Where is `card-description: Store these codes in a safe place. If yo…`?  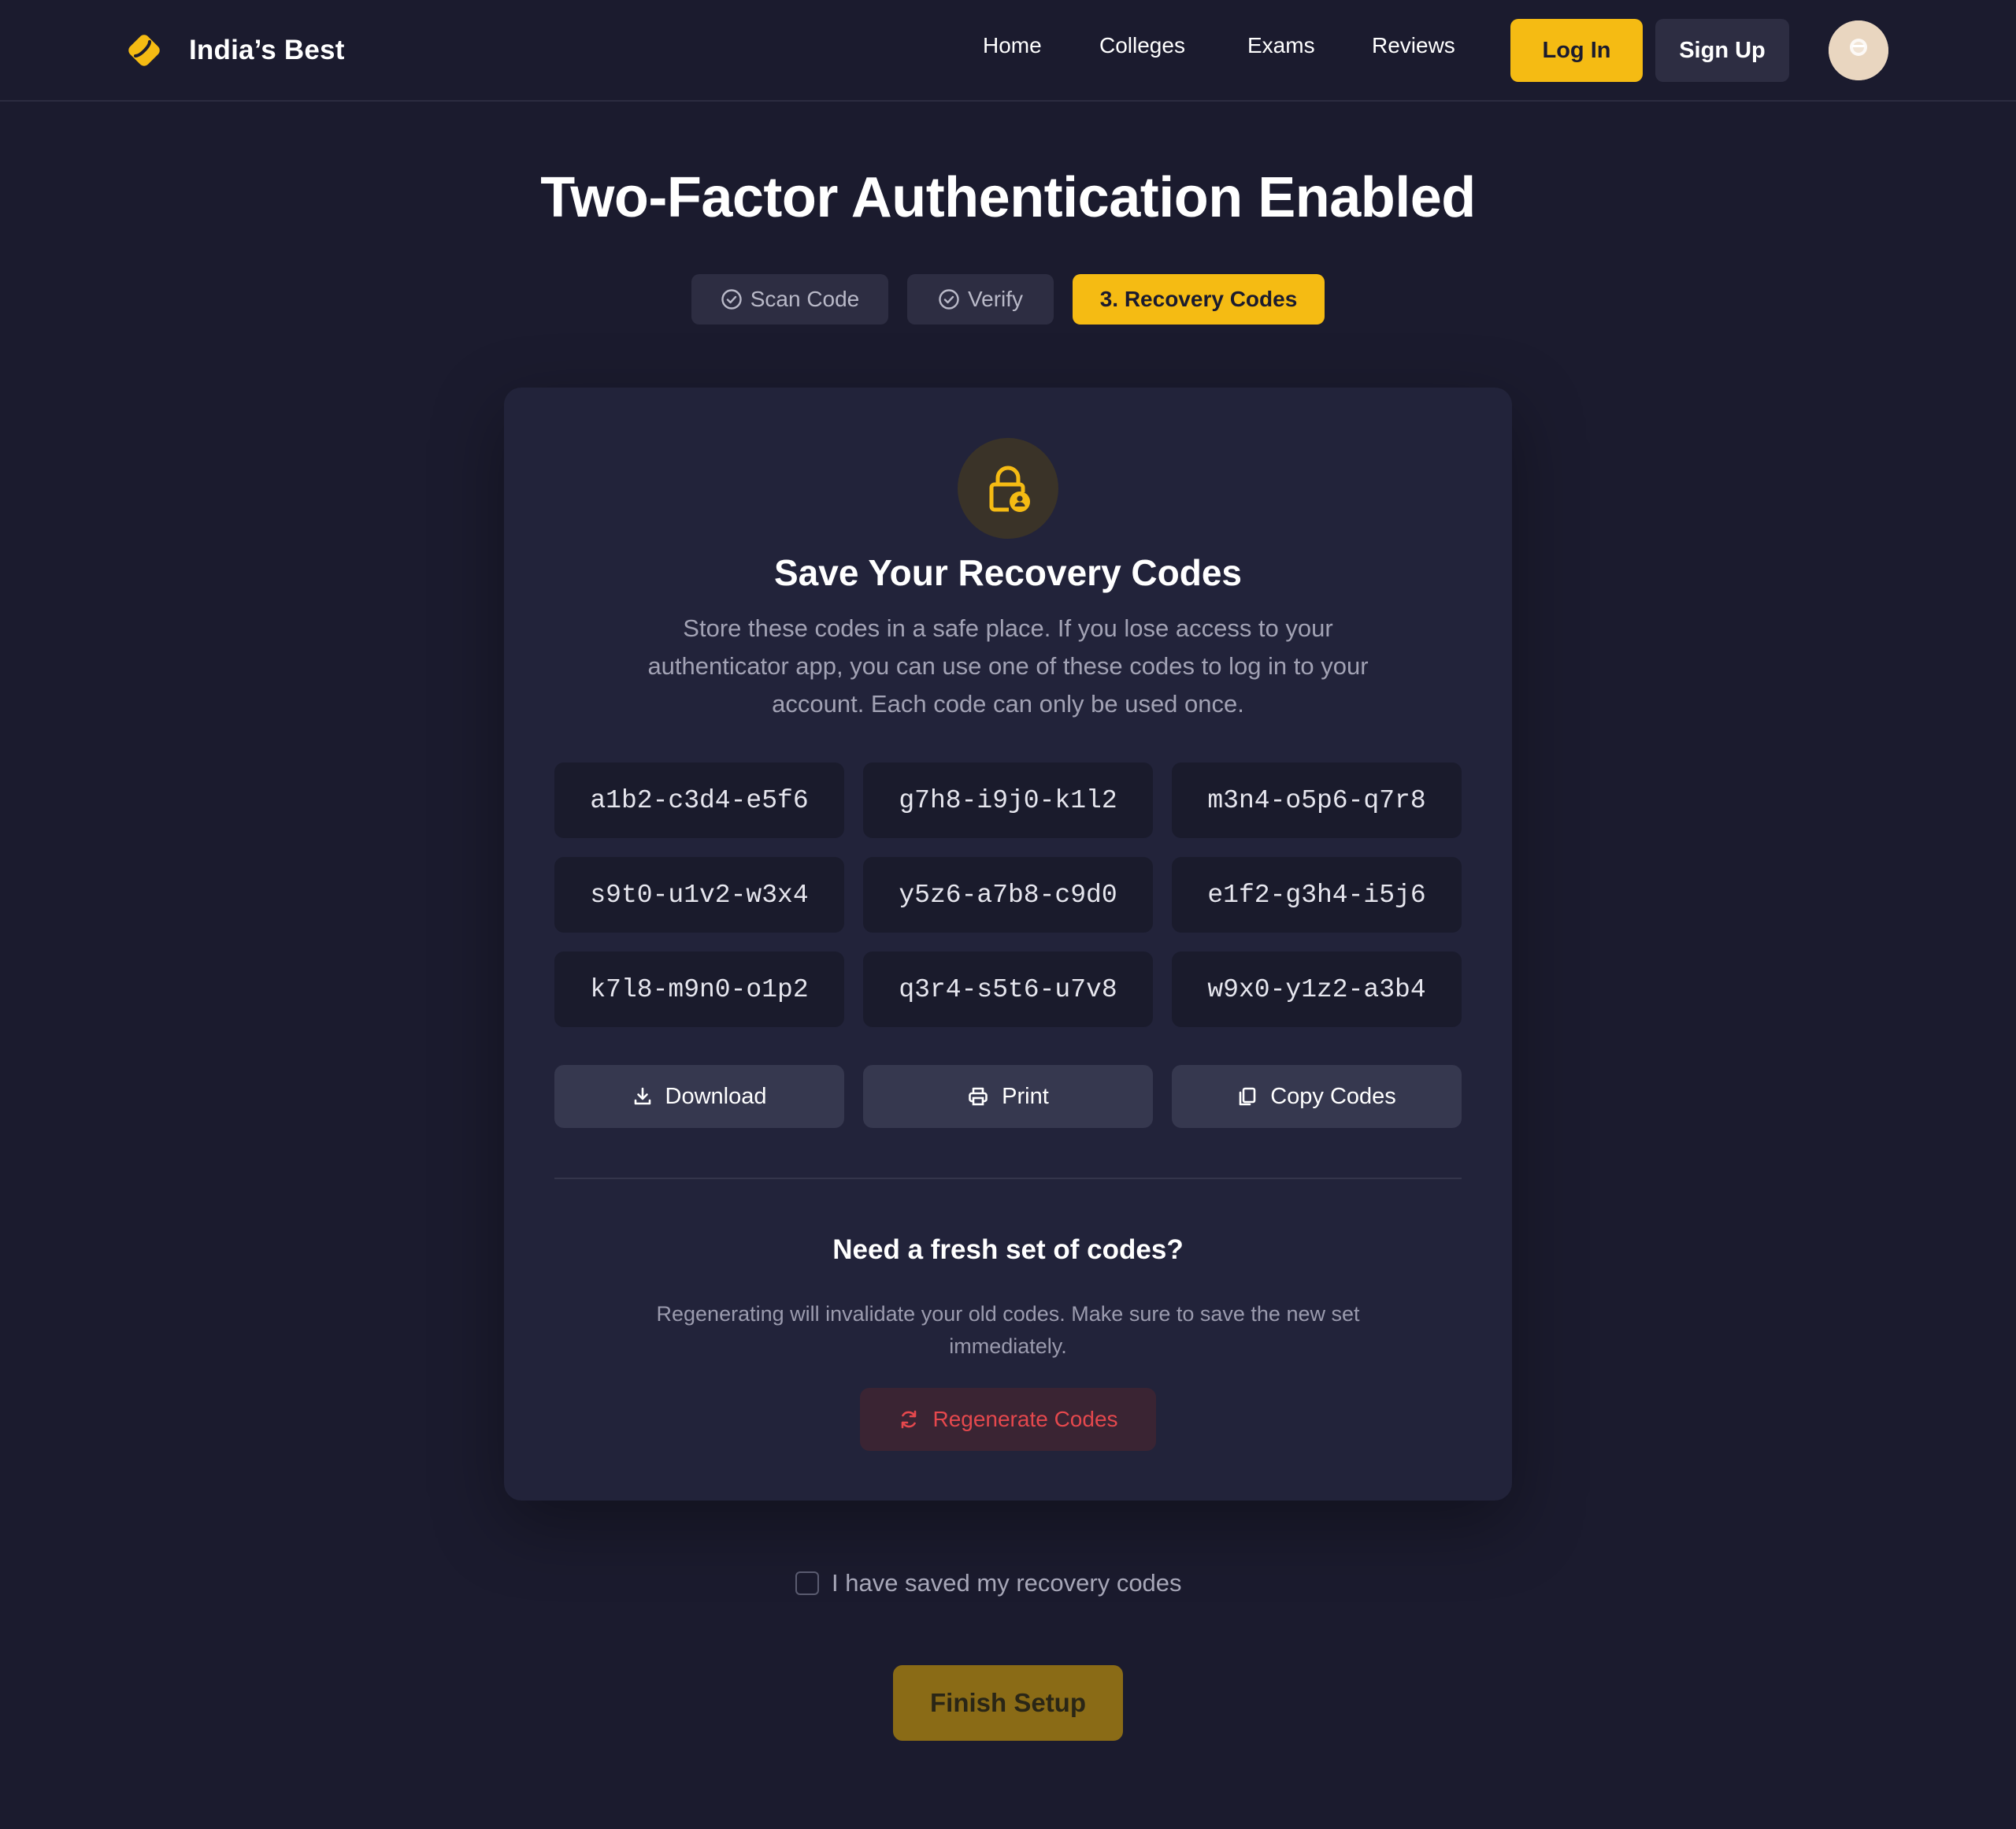 card-description: Store these codes in a safe place. If yo… is located at coordinates (1008, 666).